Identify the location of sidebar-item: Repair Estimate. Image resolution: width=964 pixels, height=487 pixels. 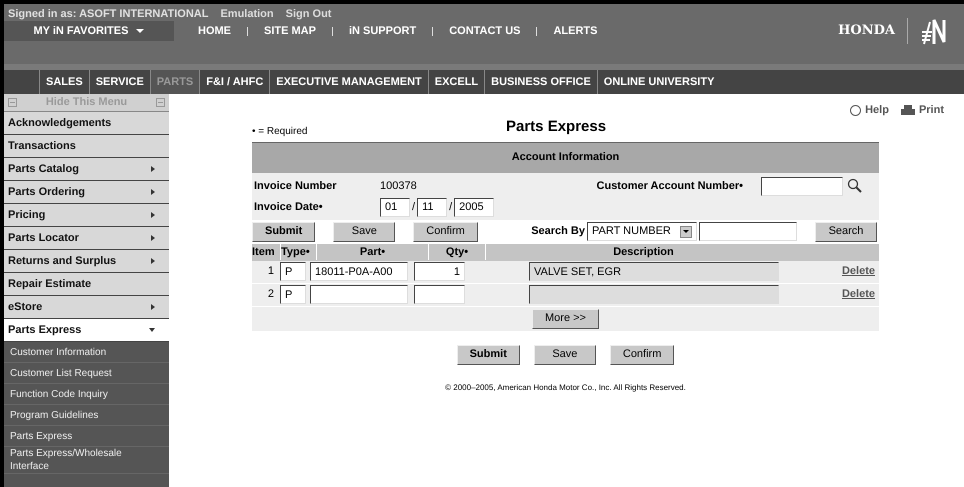
(86, 284).